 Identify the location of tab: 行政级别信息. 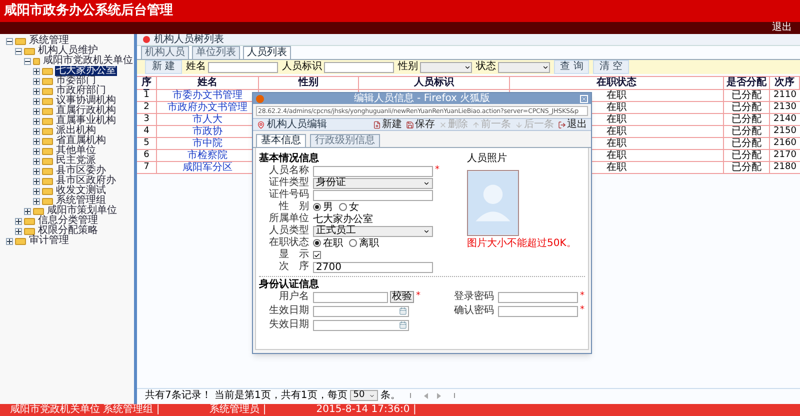
(345, 140).